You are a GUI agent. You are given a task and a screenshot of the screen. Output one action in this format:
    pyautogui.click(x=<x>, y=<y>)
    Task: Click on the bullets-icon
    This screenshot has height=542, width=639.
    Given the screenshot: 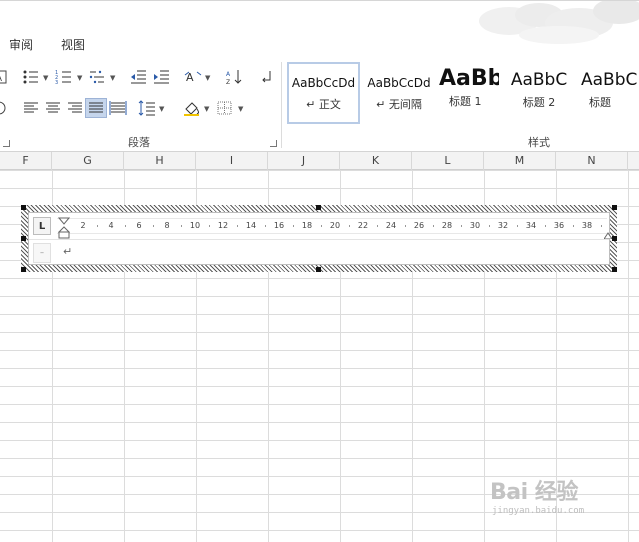 What is the action you would take?
    pyautogui.click(x=31, y=77)
    